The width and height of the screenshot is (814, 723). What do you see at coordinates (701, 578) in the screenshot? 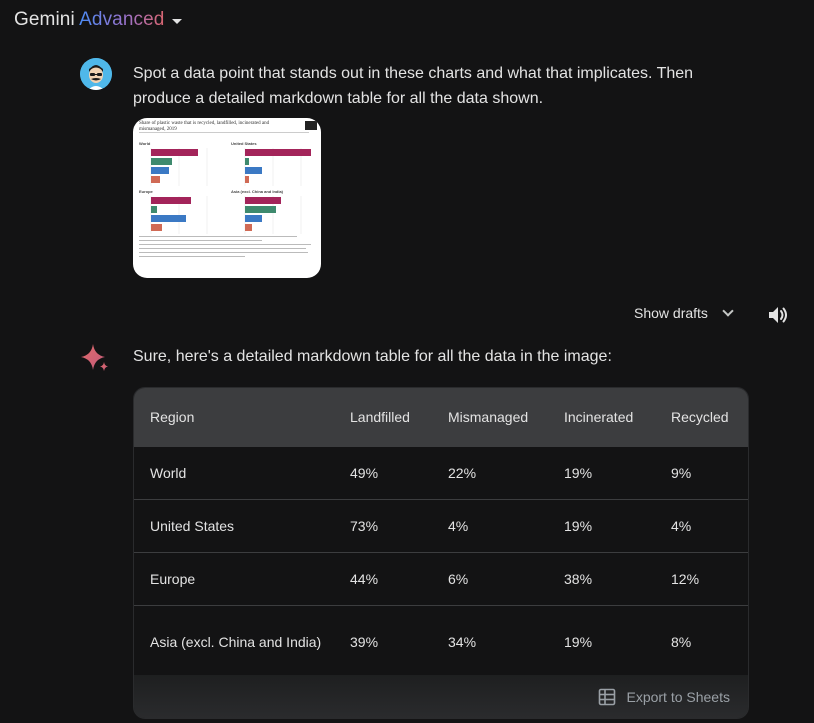
I see `table-cell: 12%` at bounding box center [701, 578].